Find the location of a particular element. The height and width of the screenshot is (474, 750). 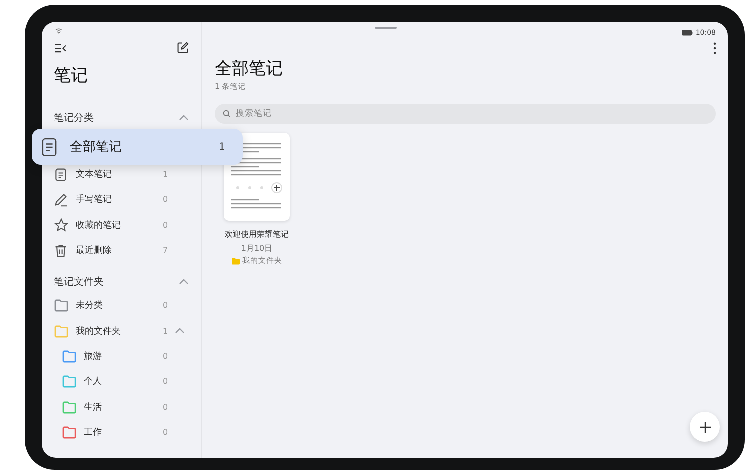

dragged-item: 全部笔记 1 is located at coordinates (137, 147).